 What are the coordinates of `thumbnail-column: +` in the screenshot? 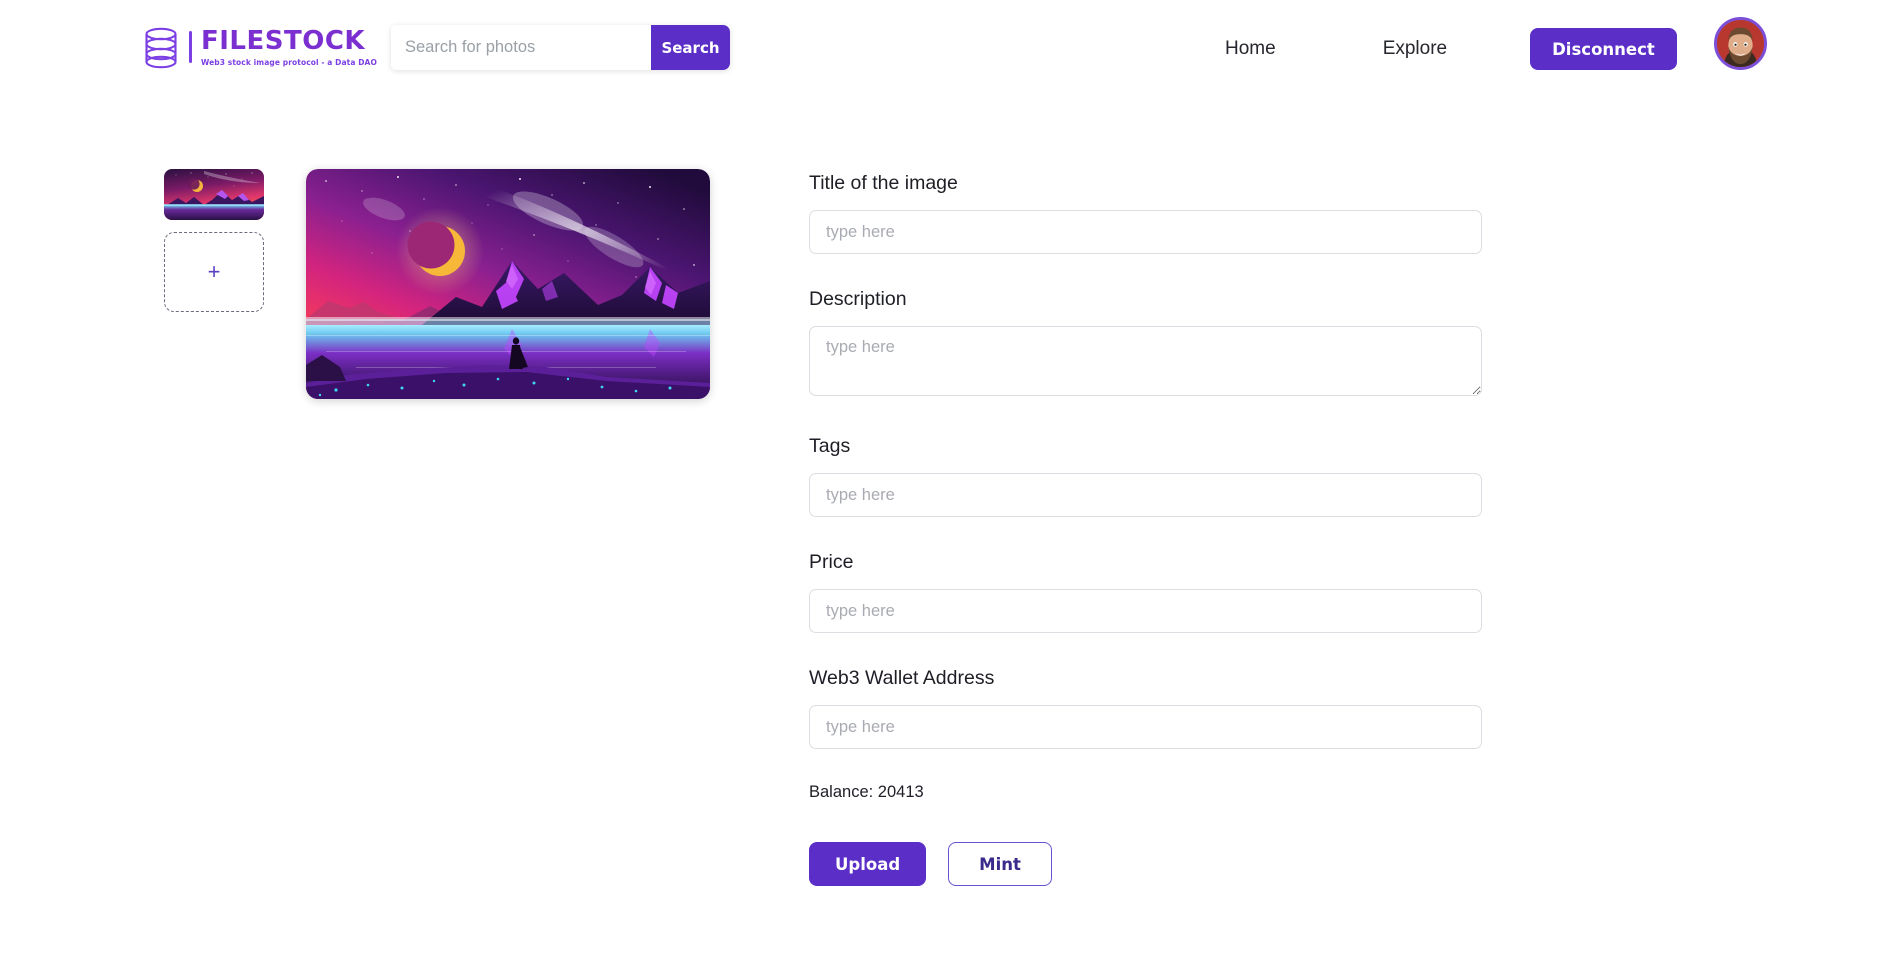 It's located at (214, 240).